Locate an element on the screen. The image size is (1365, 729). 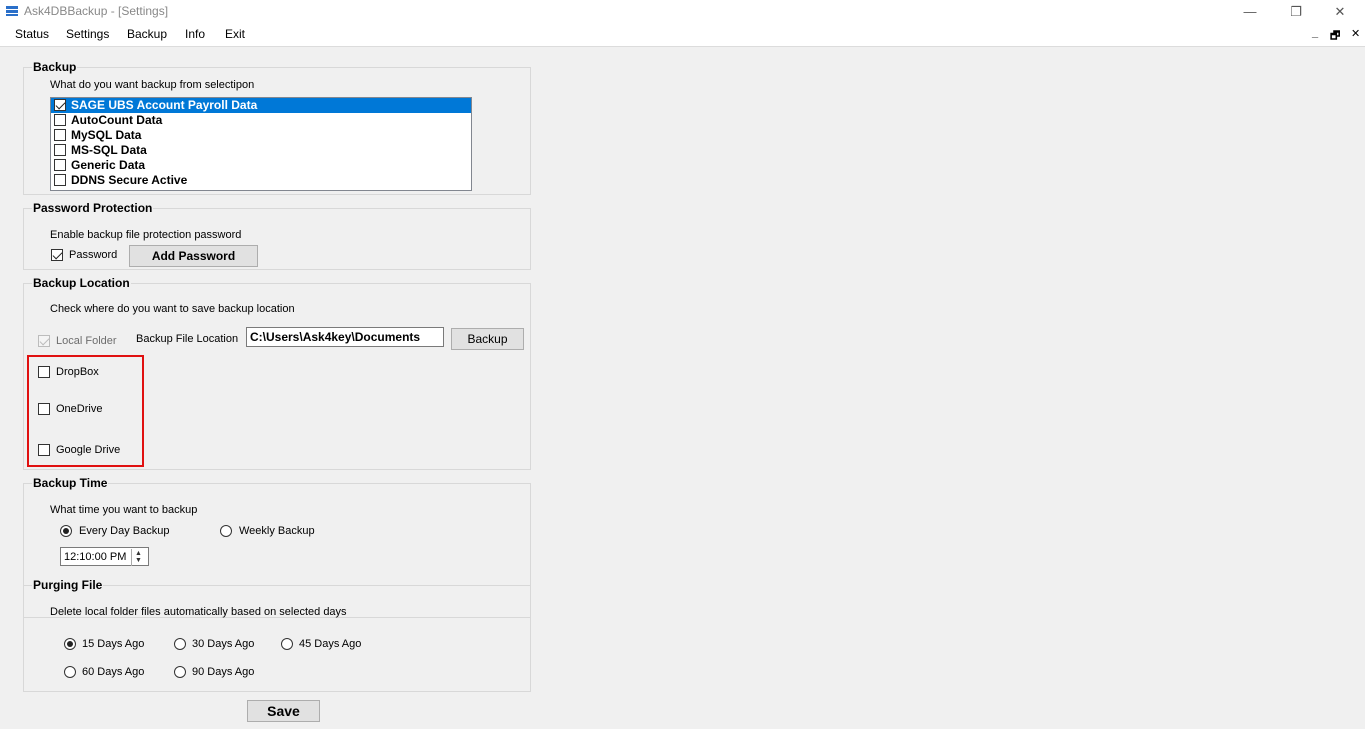
list-item: MySQL Data is located at coordinates (261, 135).